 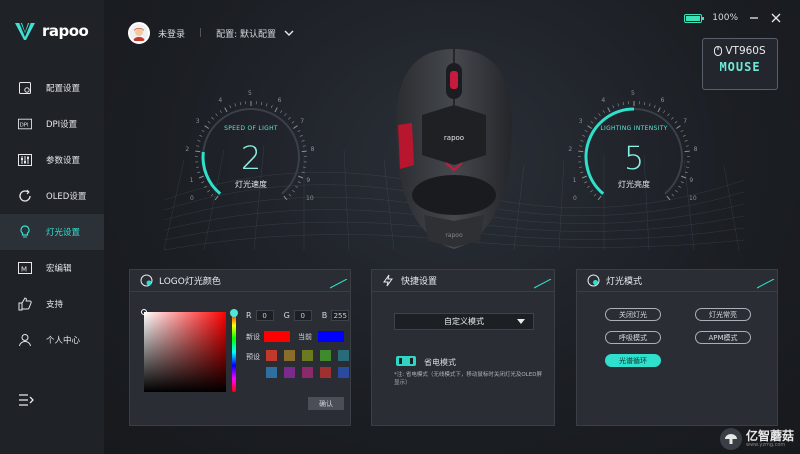 What do you see at coordinates (146, 280) in the screenshot?
I see `palette-icon` at bounding box center [146, 280].